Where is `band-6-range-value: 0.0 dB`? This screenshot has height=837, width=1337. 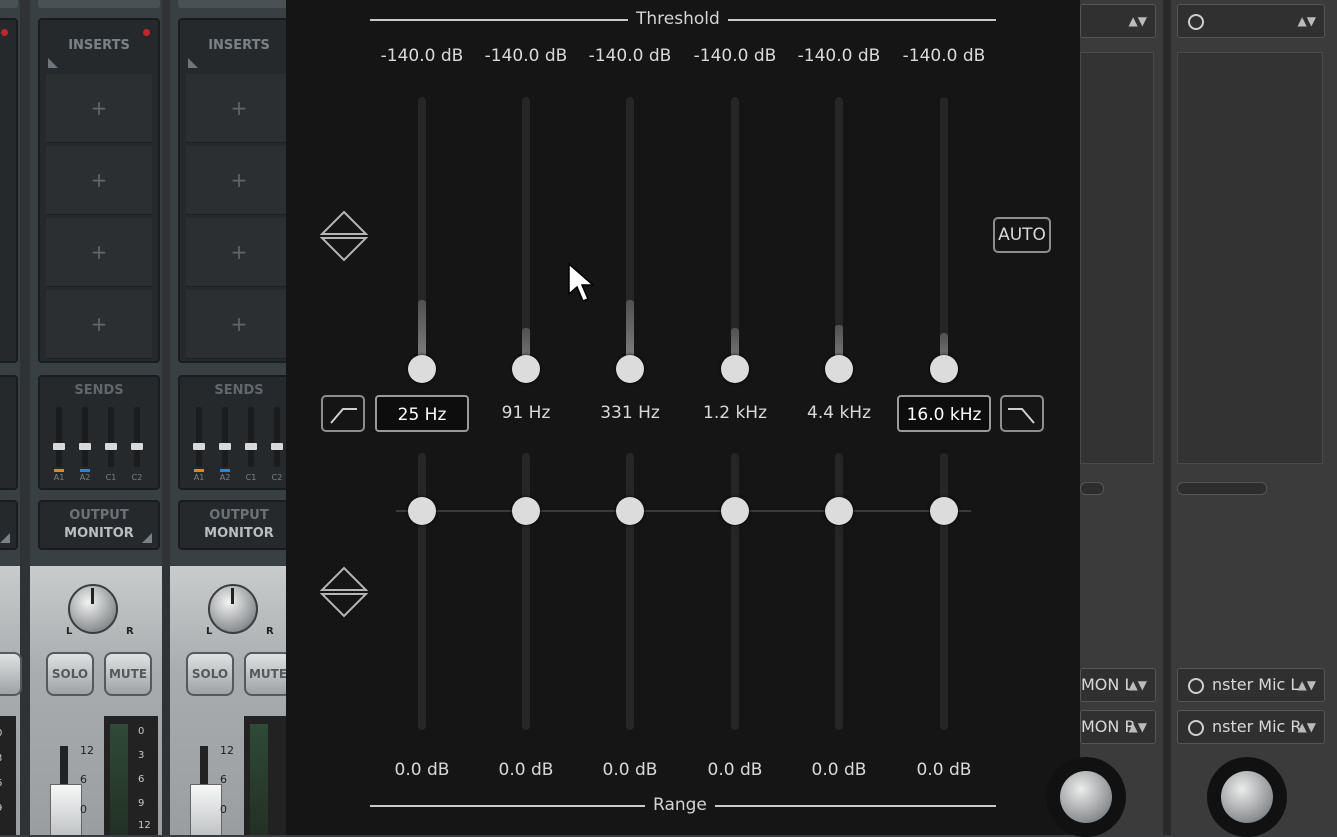
band-6-range-value: 0.0 dB is located at coordinates (944, 770).